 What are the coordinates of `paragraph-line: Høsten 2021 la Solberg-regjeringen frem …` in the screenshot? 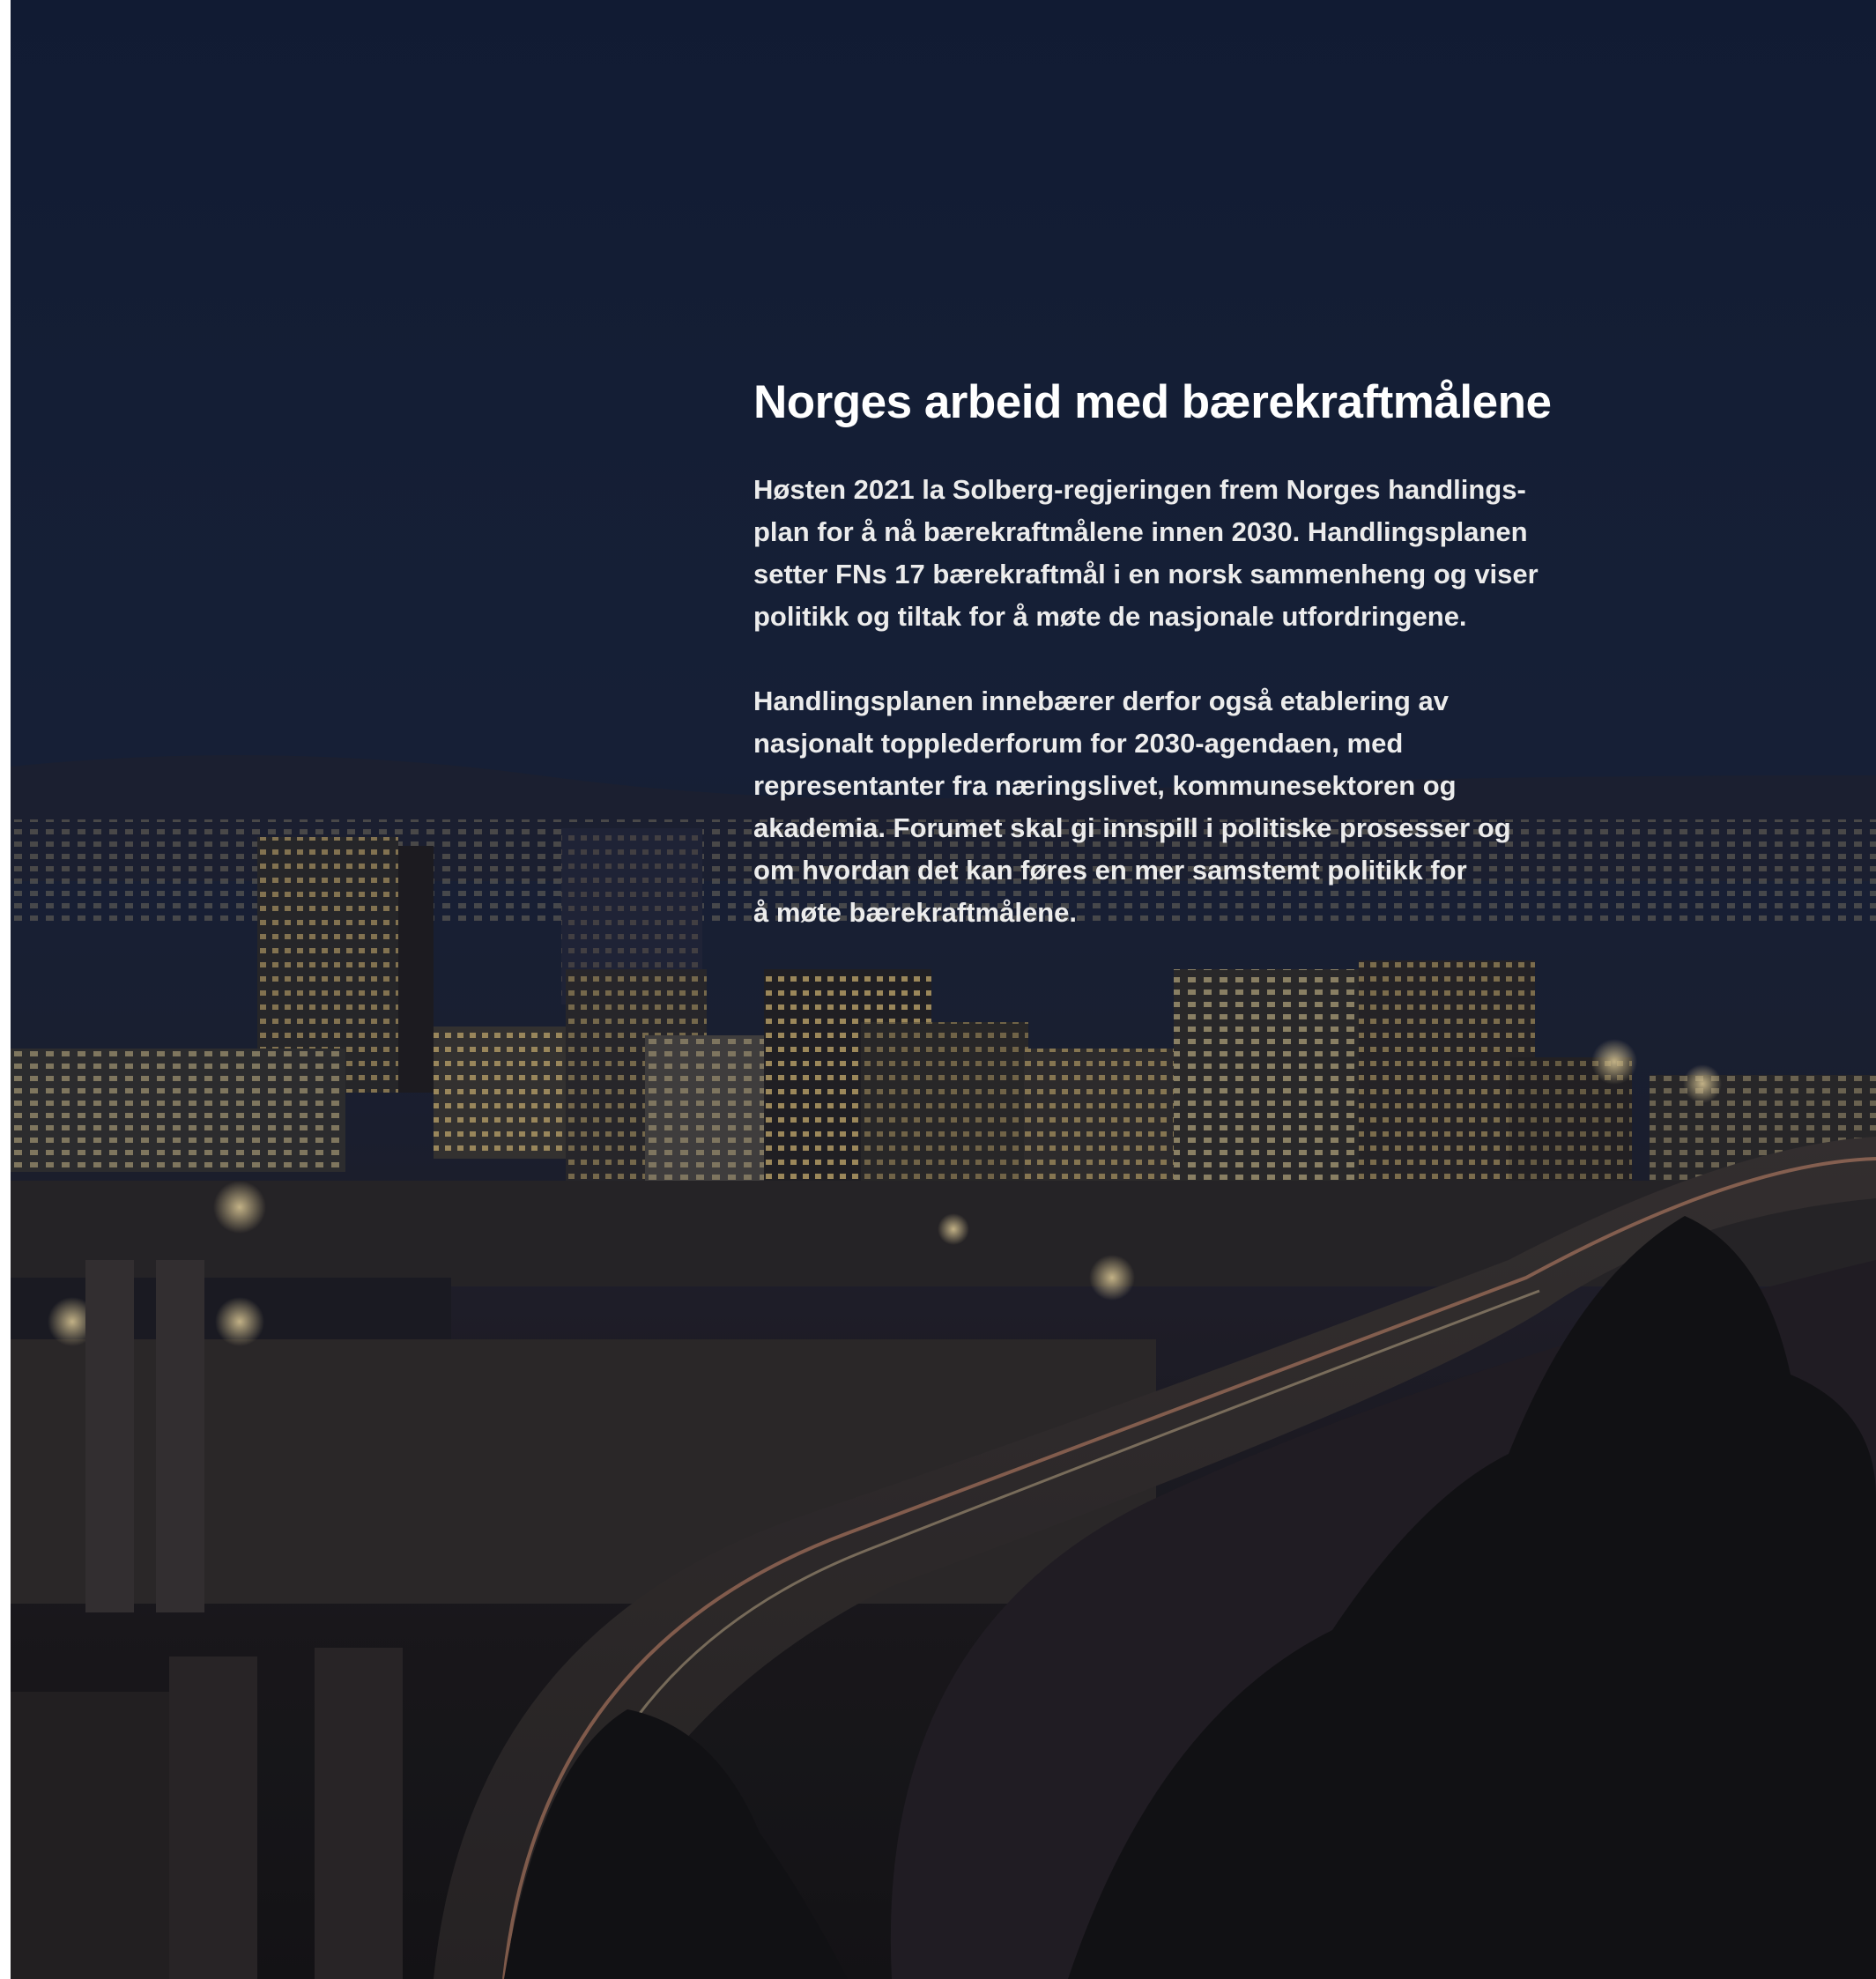 It's located at (1139, 489).